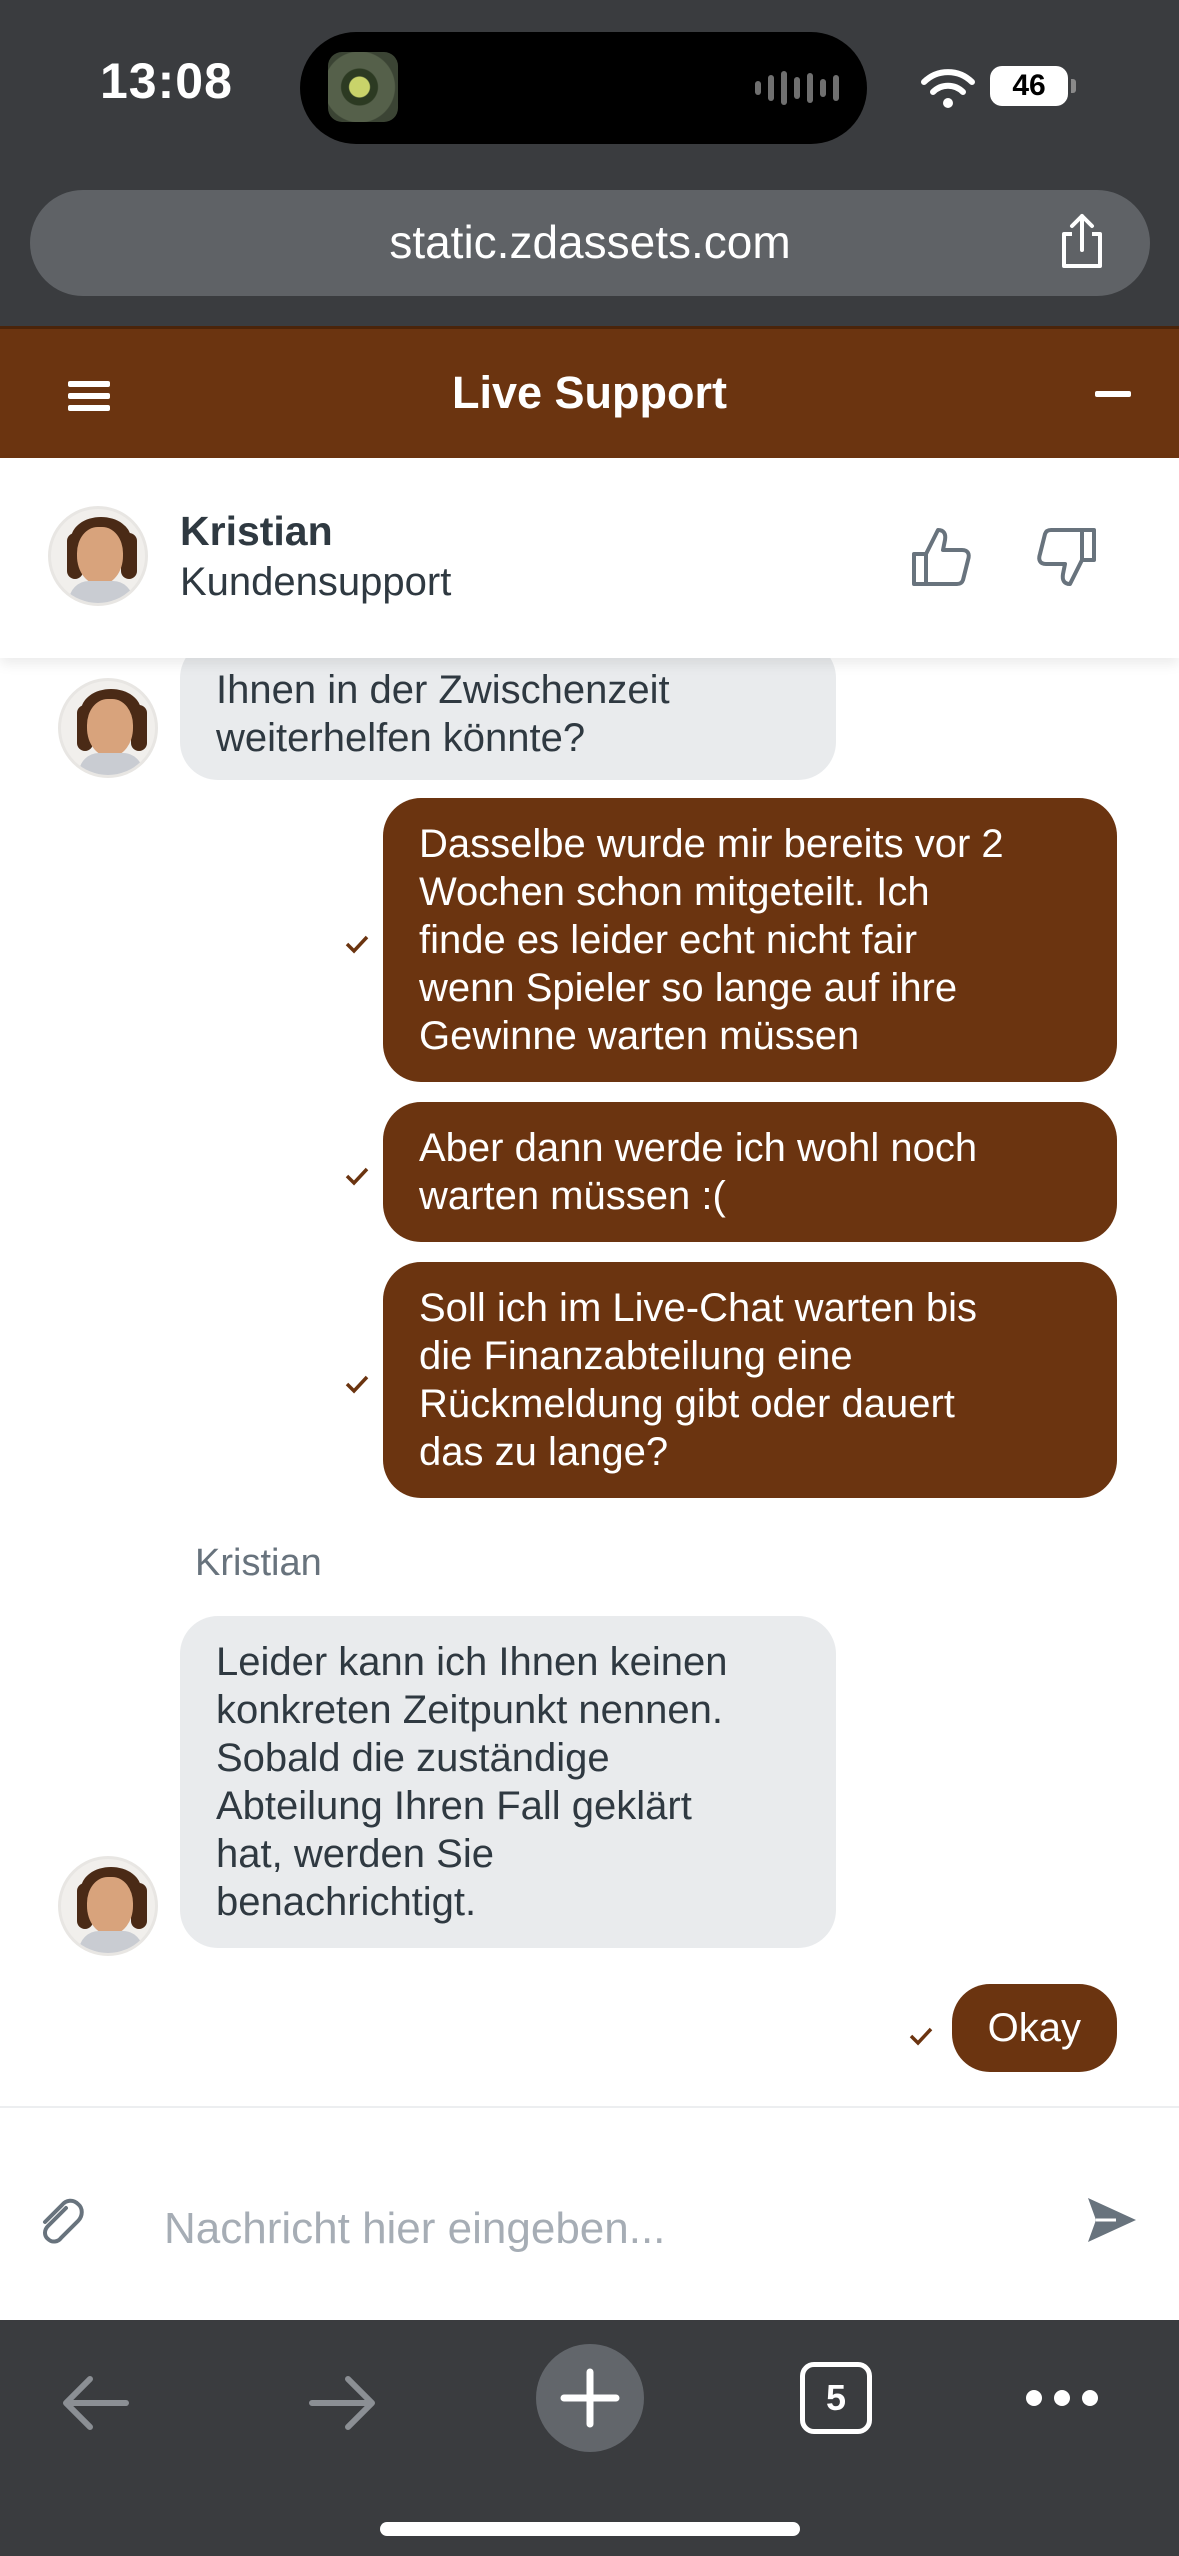 The image size is (1179, 2556). I want to click on message-line: warten müssen :(, so click(572, 1196).